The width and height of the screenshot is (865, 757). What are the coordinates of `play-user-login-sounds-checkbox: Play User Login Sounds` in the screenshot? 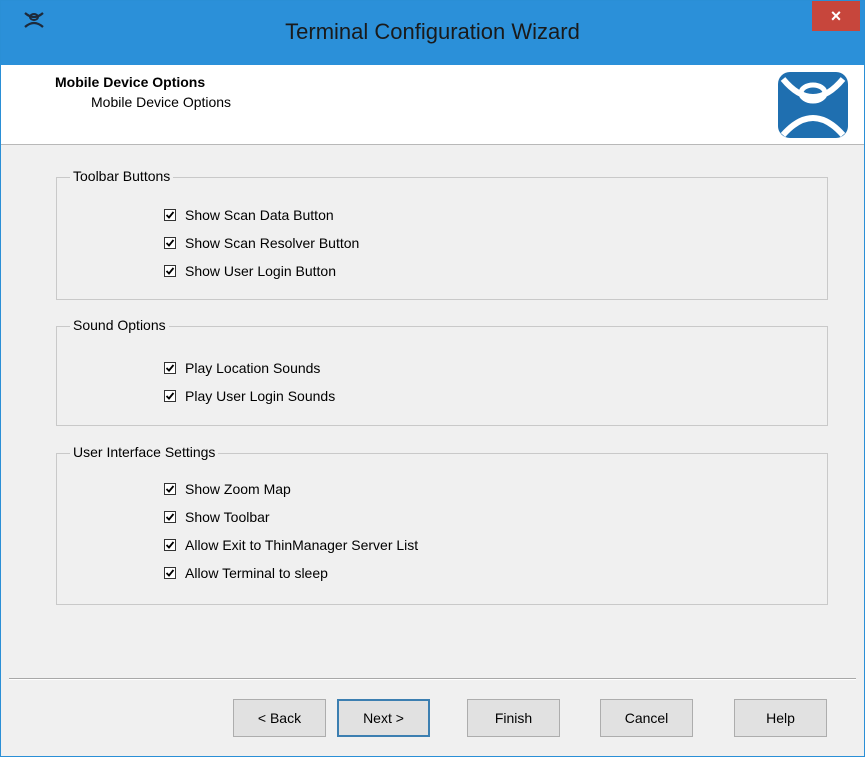 It's located at (249, 396).